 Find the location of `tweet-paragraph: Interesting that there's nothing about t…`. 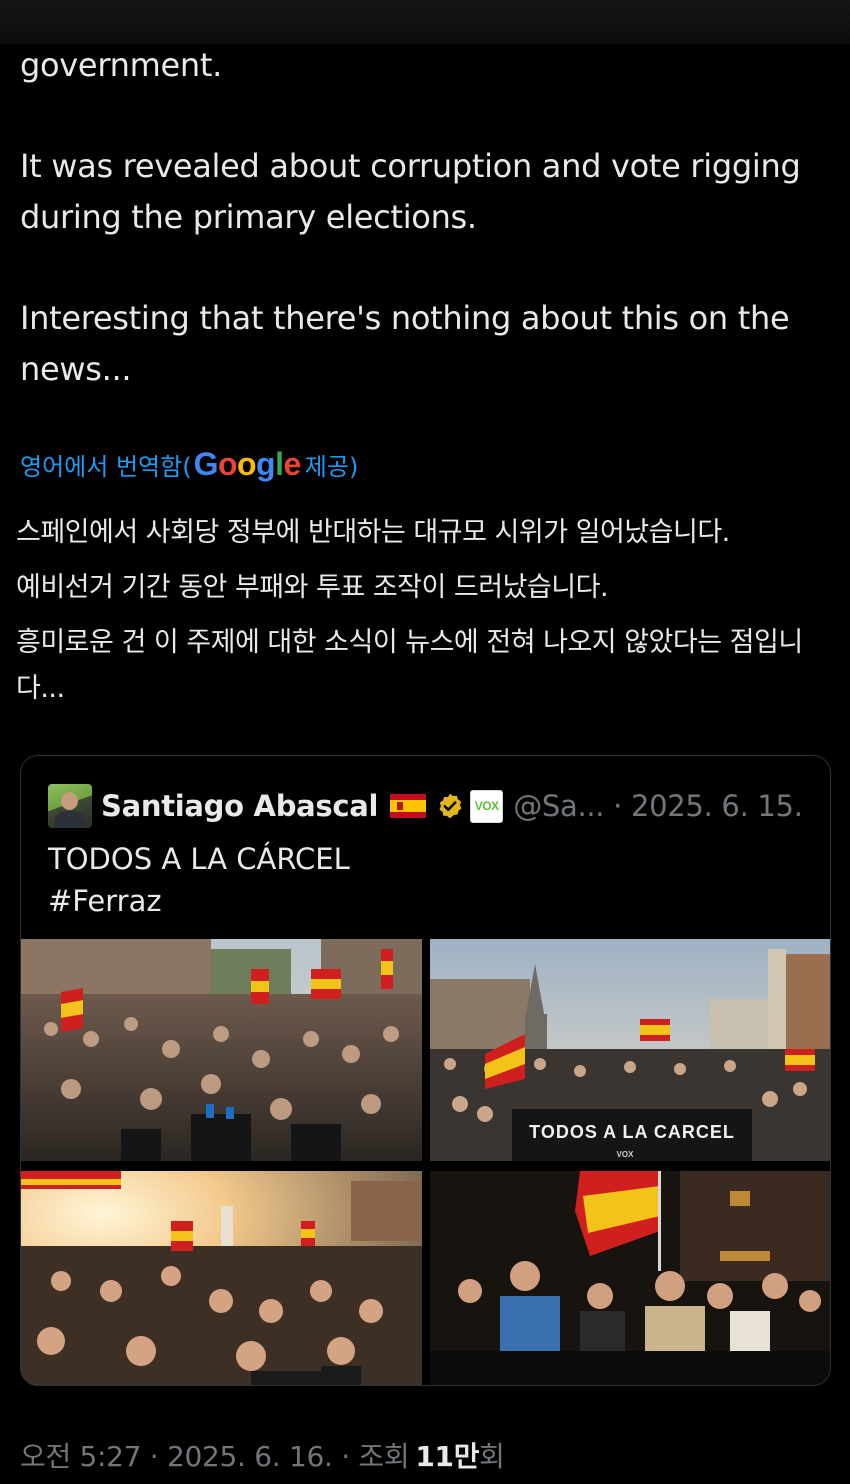

tweet-paragraph: Interesting that there's nothing about t… is located at coordinates (405, 343).